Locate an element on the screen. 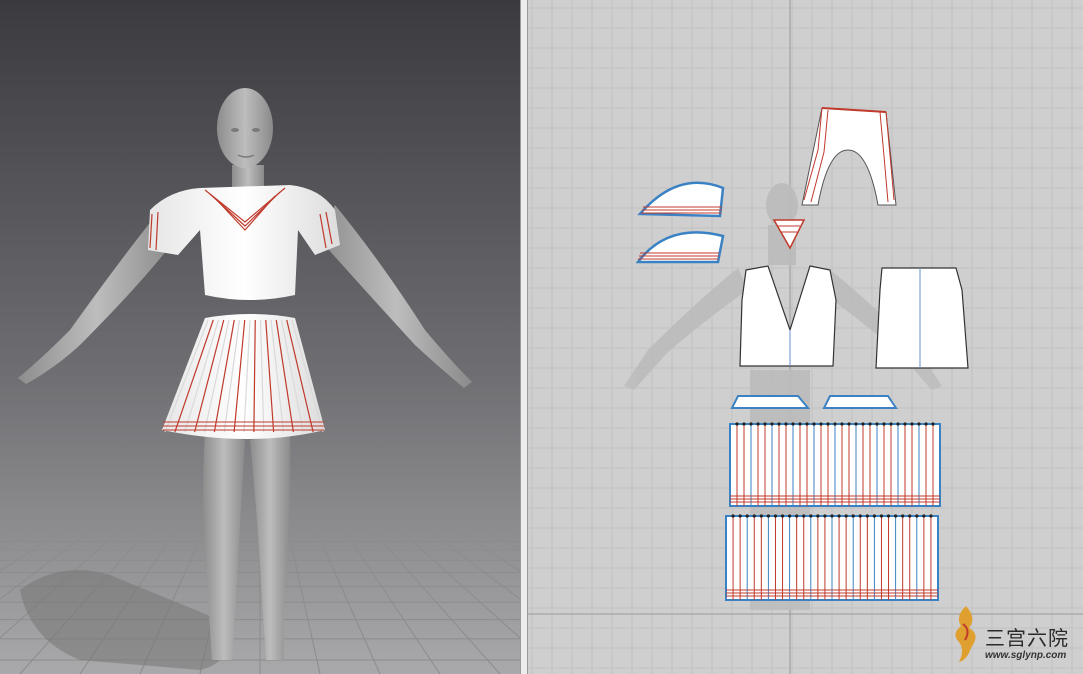 Image resolution: width=1083 pixels, height=674 pixels. viewport-divider is located at coordinates (524, 337).